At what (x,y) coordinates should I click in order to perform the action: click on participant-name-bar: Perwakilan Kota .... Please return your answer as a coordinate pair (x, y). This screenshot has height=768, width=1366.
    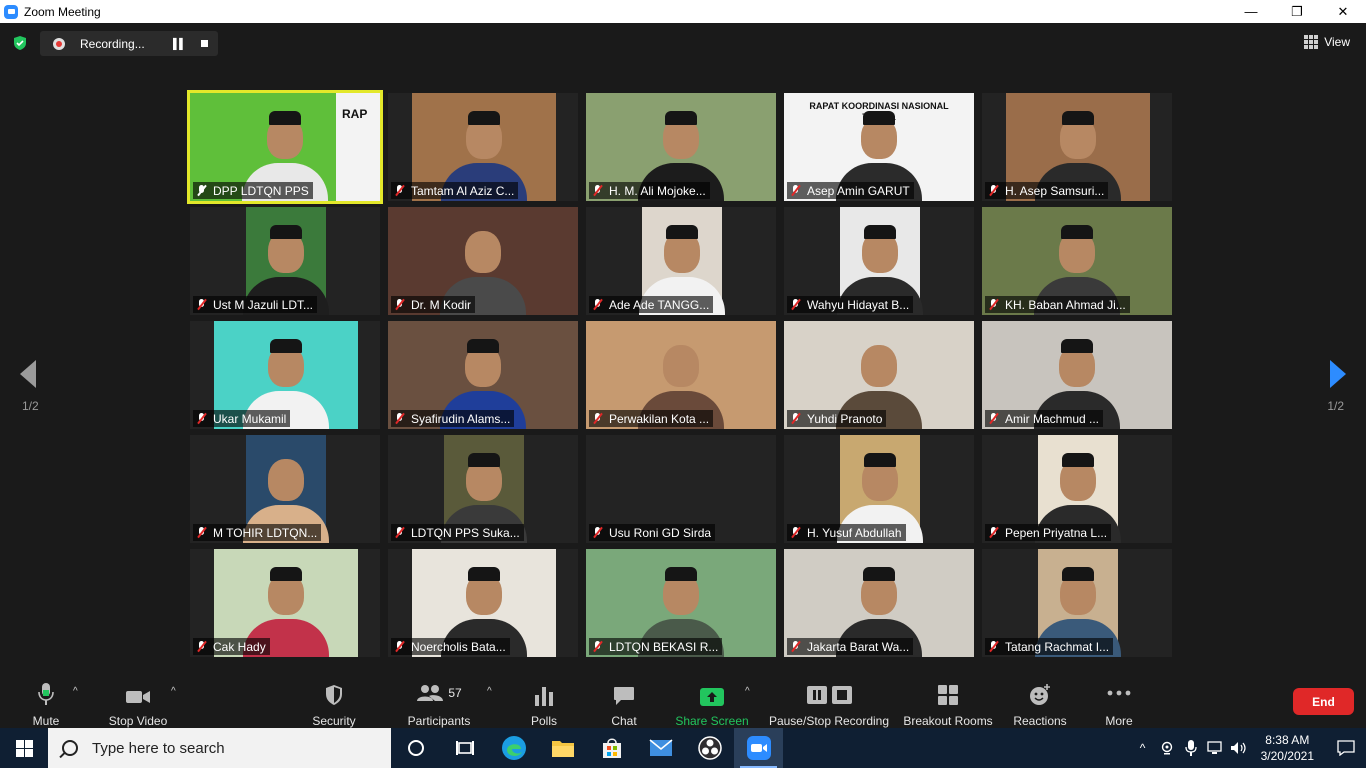
    Looking at the image, I should click on (651, 418).